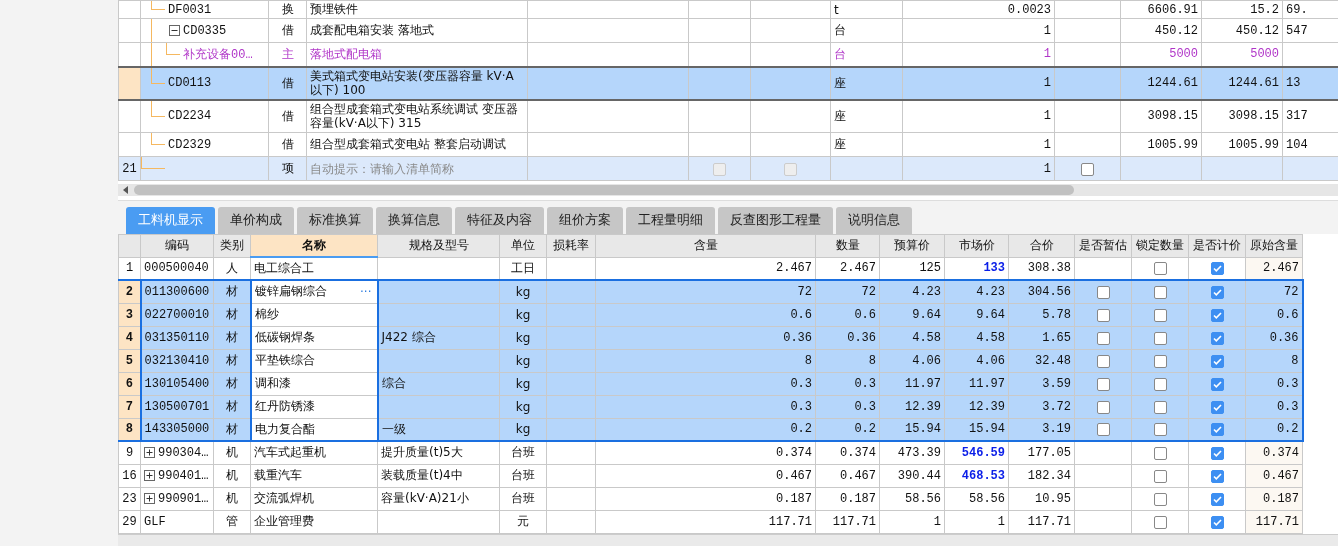 Image resolution: width=1338 pixels, height=546 pixels. What do you see at coordinates (417, 168) in the screenshot?
I see `name-input: 自动提示：请输入清单简称` at bounding box center [417, 168].